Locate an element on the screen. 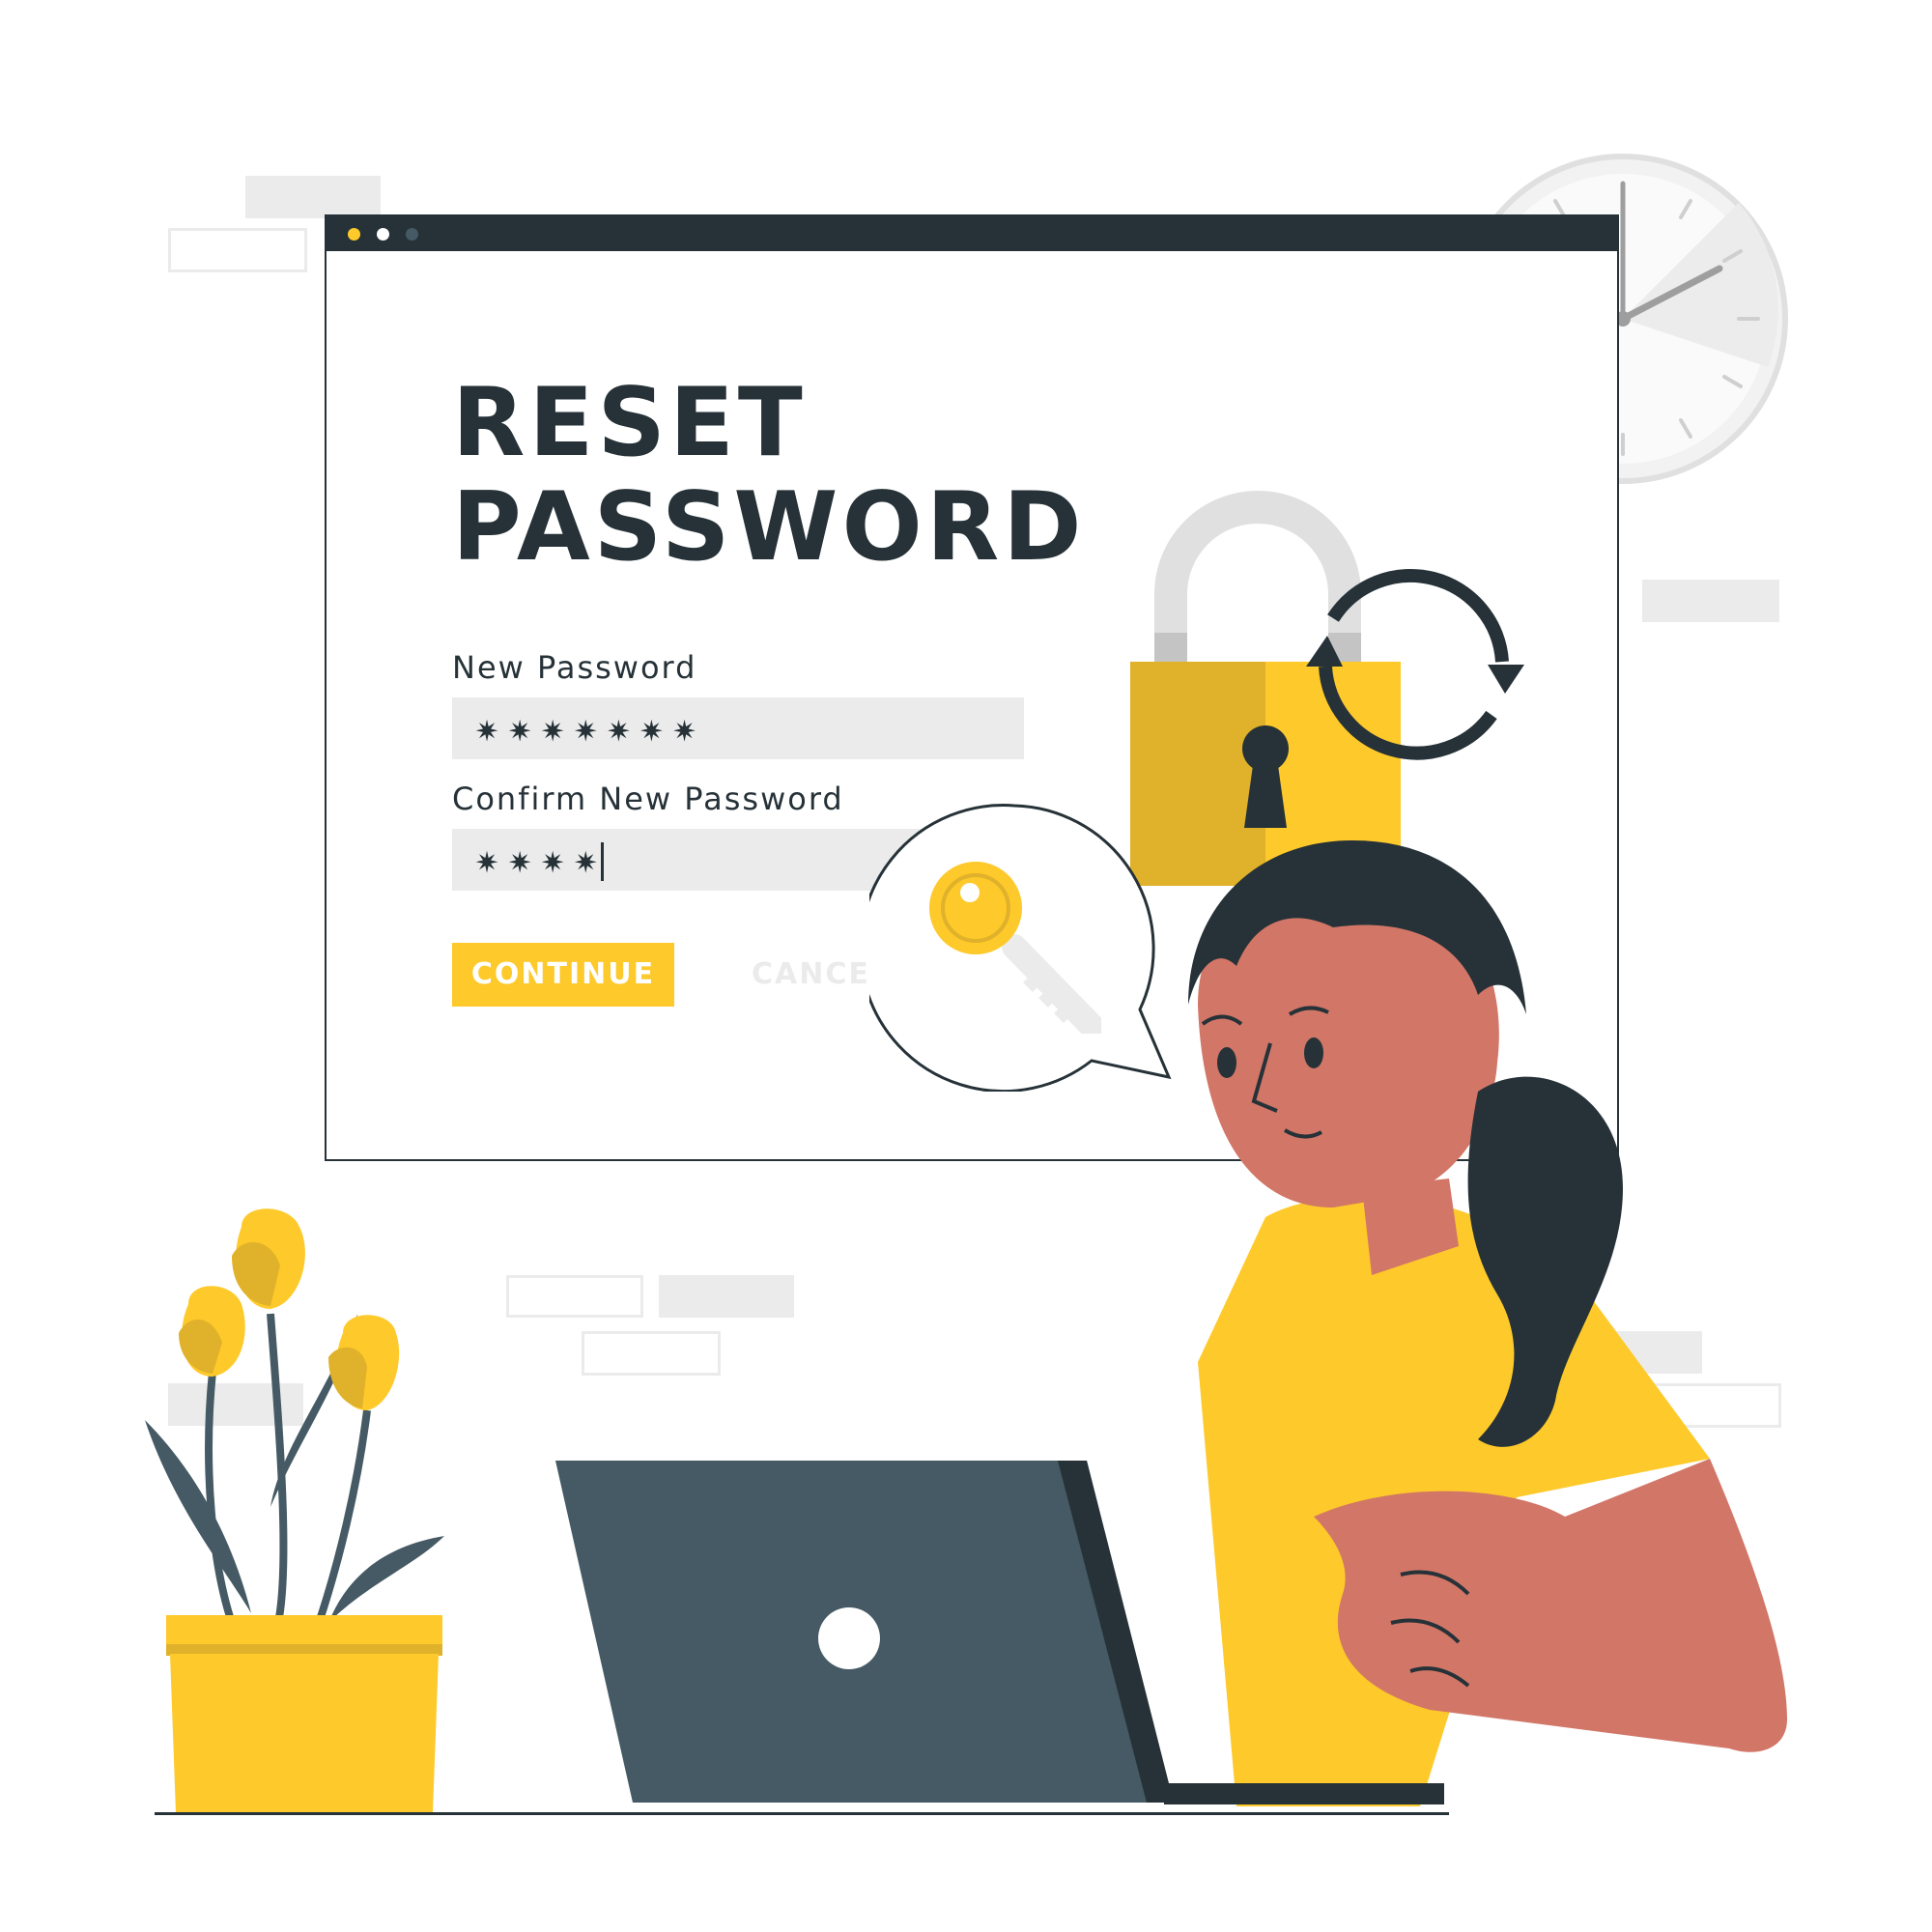 The height and width of the screenshot is (1932, 1932). key-icon is located at coordinates (1015, 948).